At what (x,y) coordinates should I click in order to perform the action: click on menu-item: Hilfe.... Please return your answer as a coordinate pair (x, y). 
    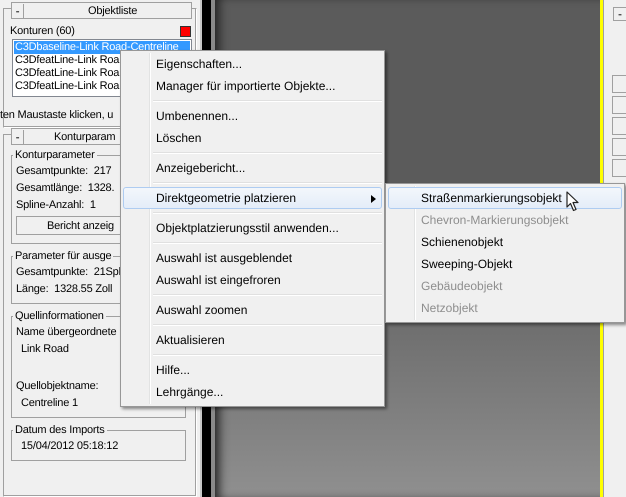
    Looking at the image, I should click on (252, 370).